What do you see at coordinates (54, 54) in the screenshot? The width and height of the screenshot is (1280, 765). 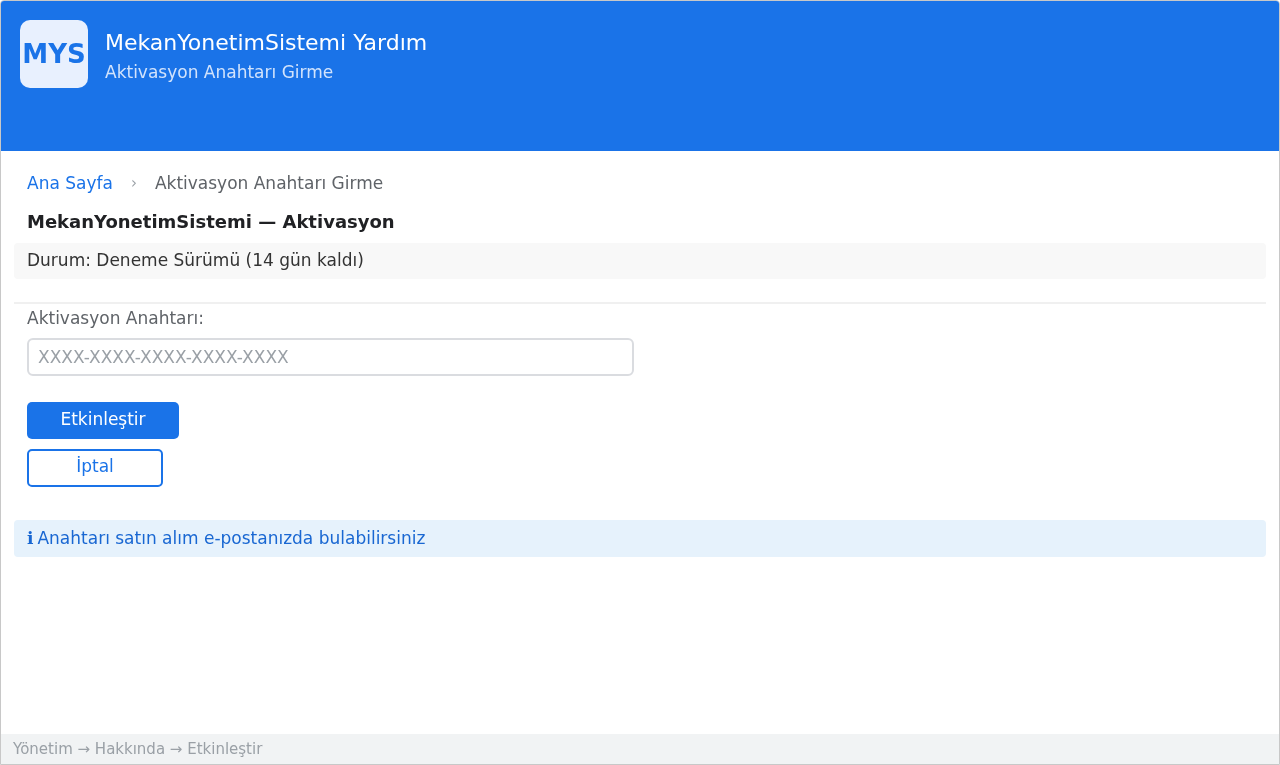 I see `app-logo: MYS` at bounding box center [54, 54].